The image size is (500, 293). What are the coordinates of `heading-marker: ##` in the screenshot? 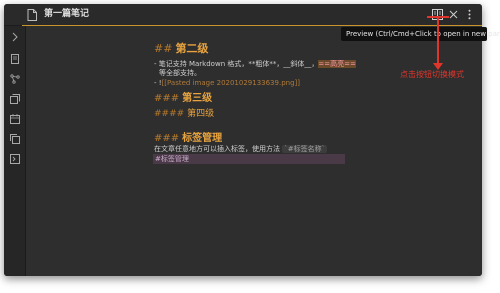 It's located at (163, 48).